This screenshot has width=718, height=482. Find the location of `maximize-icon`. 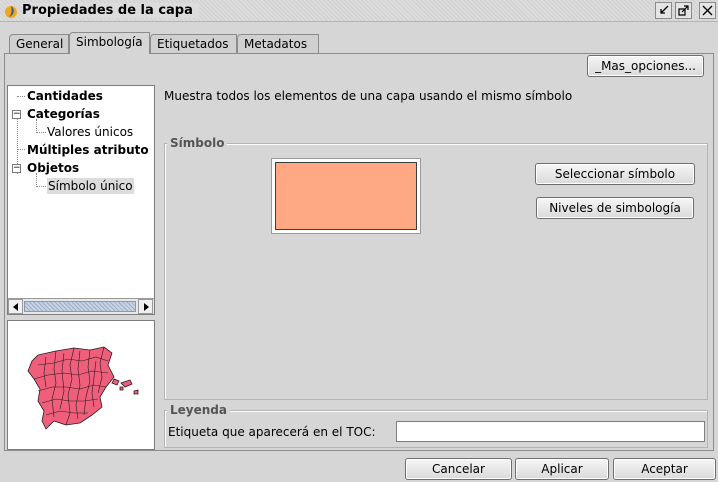

maximize-icon is located at coordinates (683, 10).